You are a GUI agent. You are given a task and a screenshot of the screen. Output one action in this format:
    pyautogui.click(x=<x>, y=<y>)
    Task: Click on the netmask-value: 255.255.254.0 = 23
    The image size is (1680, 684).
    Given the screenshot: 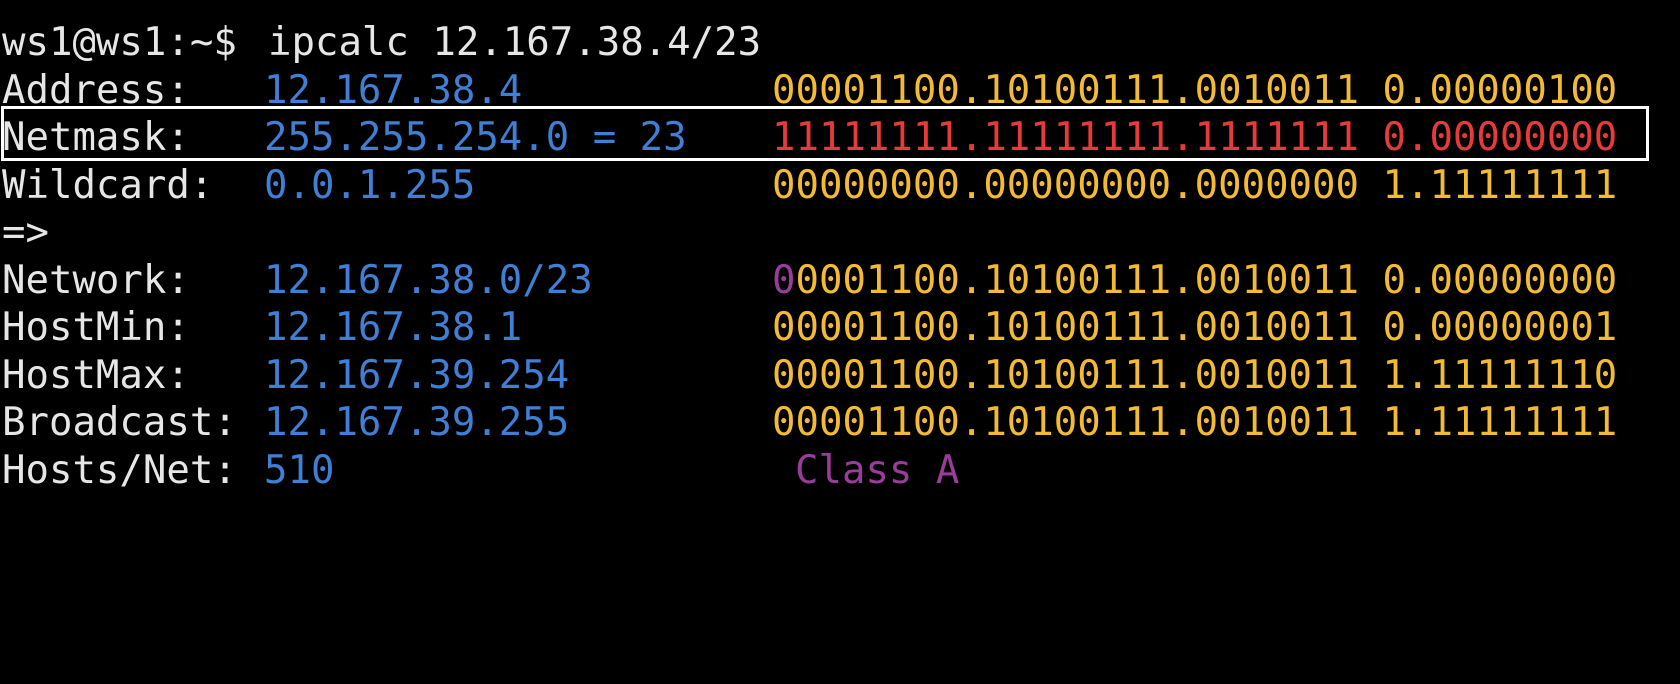 What is the action you would take?
    pyautogui.click(x=475, y=137)
    